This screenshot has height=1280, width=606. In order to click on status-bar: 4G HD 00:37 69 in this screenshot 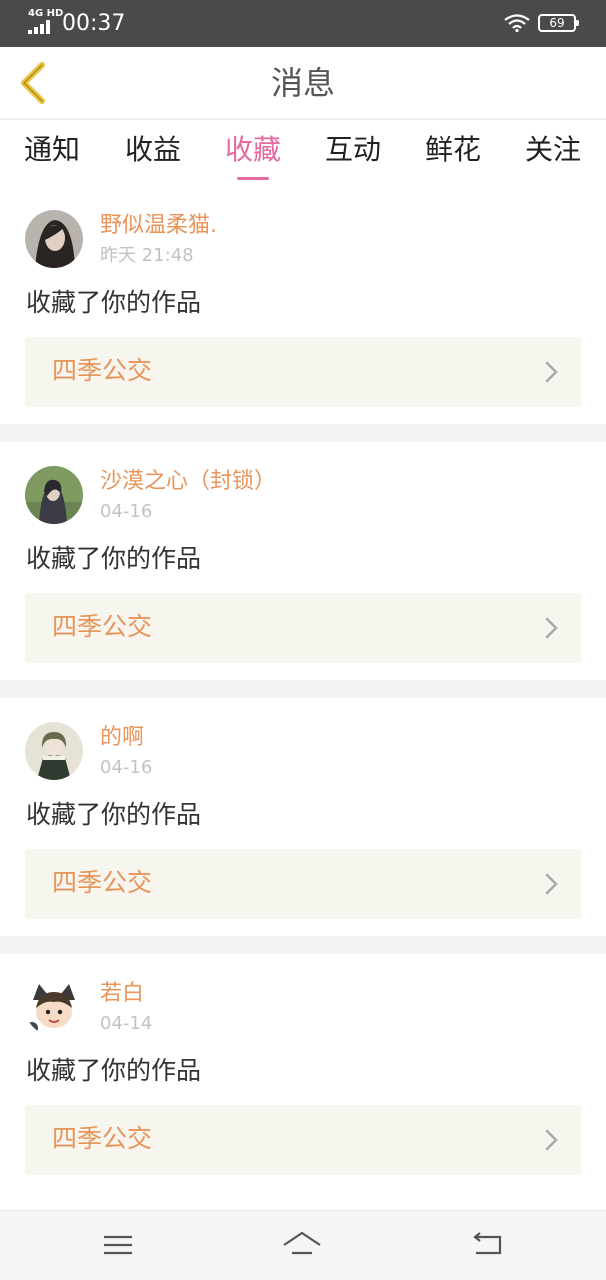, I will do `click(303, 23)`.